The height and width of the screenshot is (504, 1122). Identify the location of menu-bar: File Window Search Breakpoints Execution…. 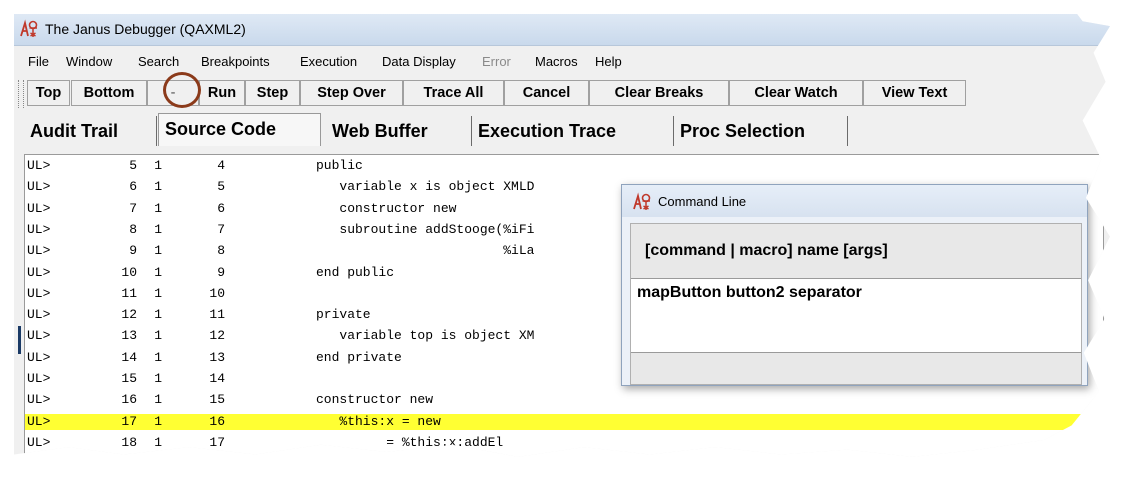
(562, 62).